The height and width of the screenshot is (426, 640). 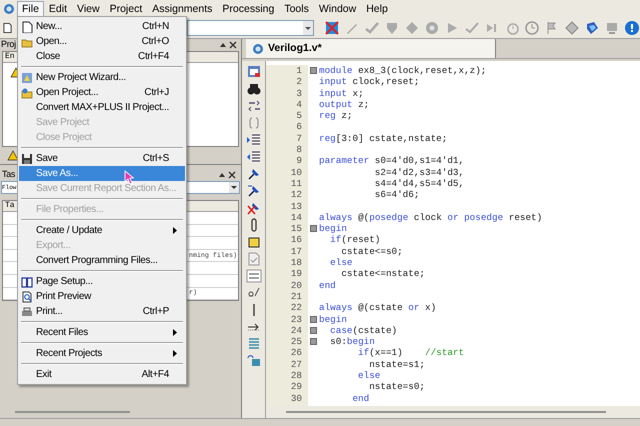 What do you see at coordinates (27, 92) in the screenshot?
I see `open-project-icon` at bounding box center [27, 92].